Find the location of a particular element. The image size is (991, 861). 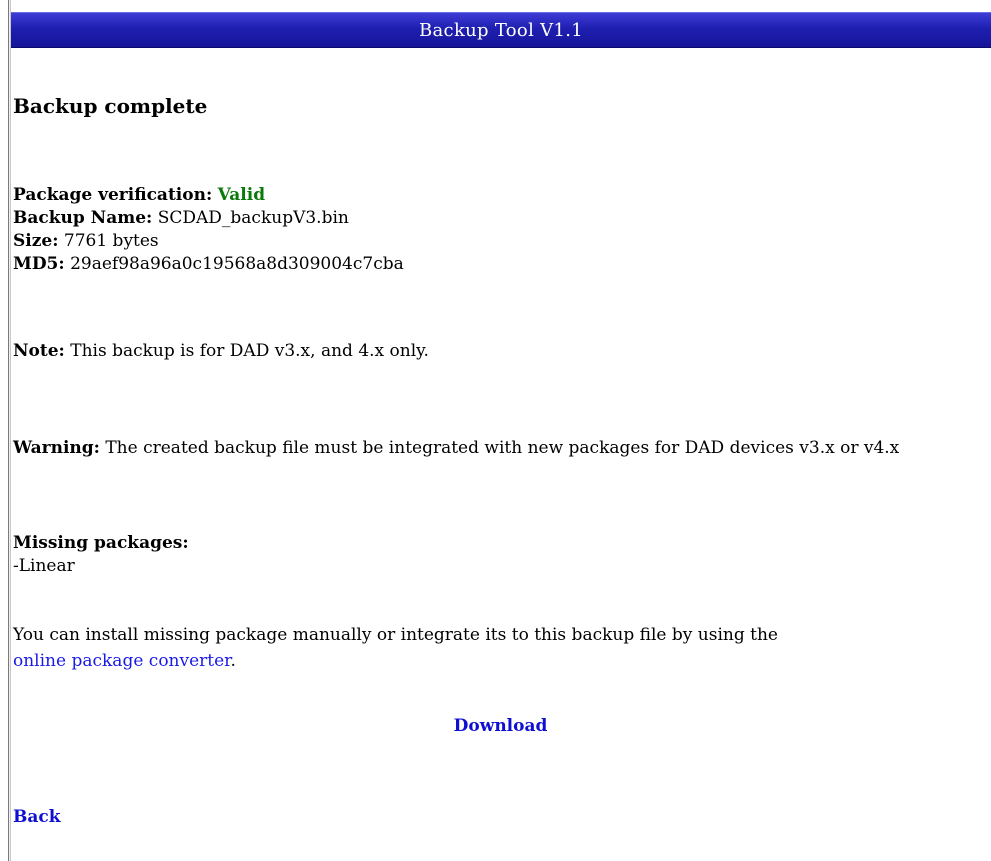

backup-name-value: SCDAD_backupV3.bin is located at coordinates (253, 218).